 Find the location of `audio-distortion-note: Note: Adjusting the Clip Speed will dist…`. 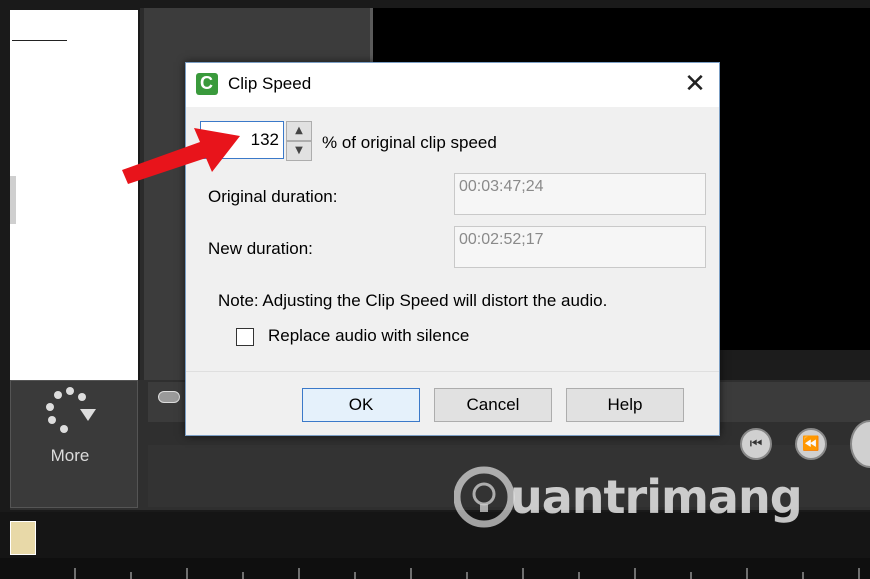

audio-distortion-note: Note: Adjusting the Clip Speed will dist… is located at coordinates (413, 300).